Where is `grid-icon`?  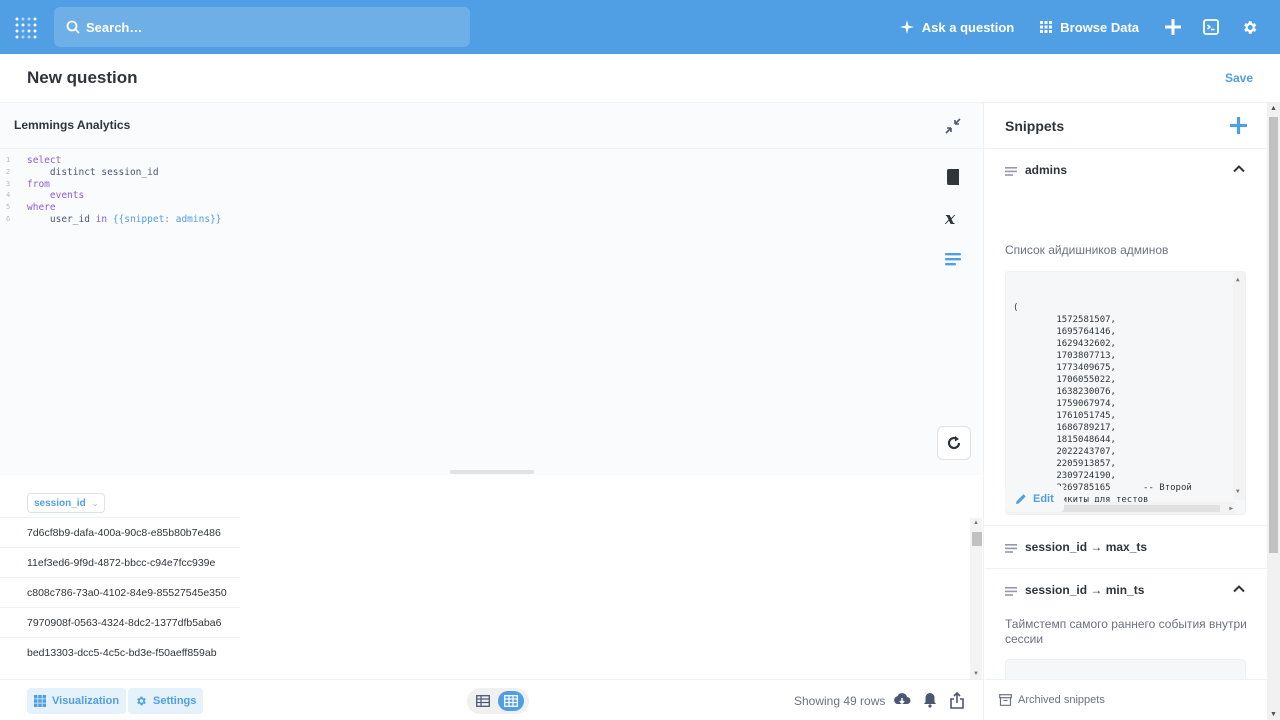
grid-icon is located at coordinates (511, 701).